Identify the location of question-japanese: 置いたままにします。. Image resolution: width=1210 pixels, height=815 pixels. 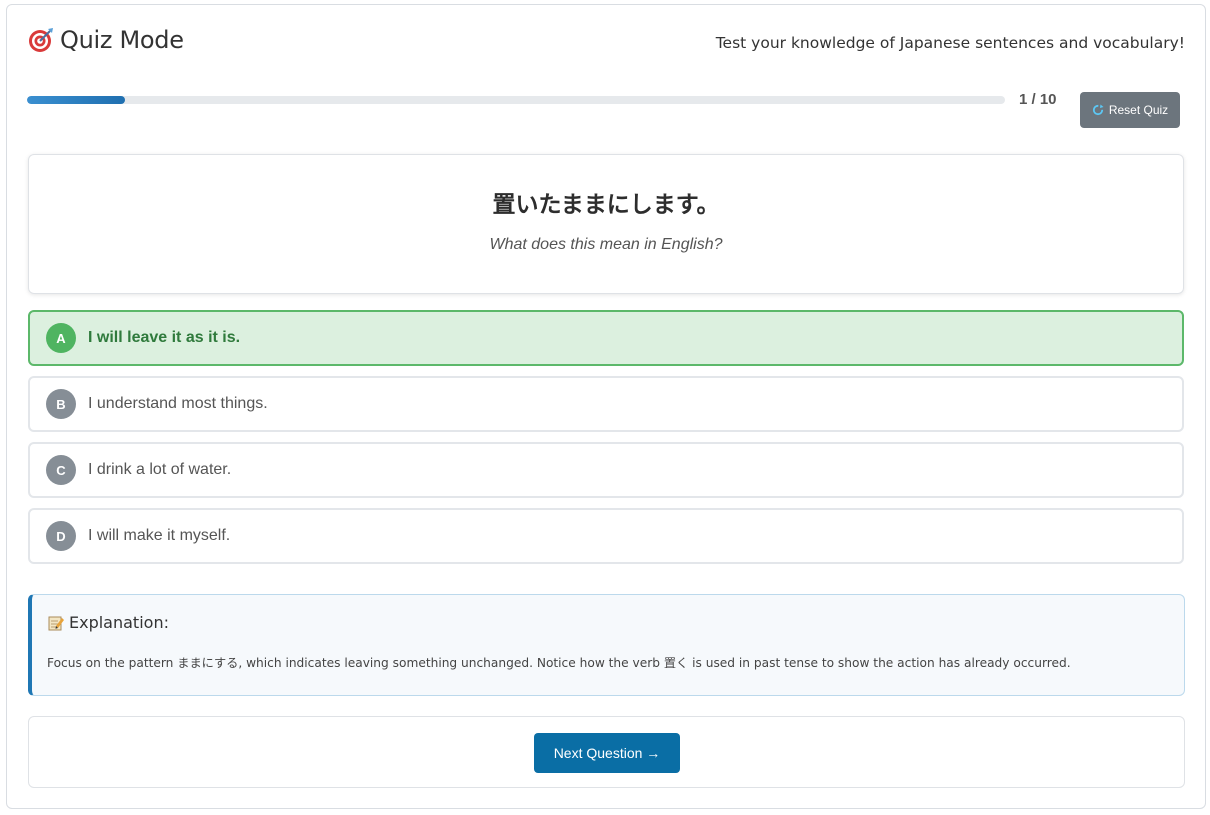
(606, 205).